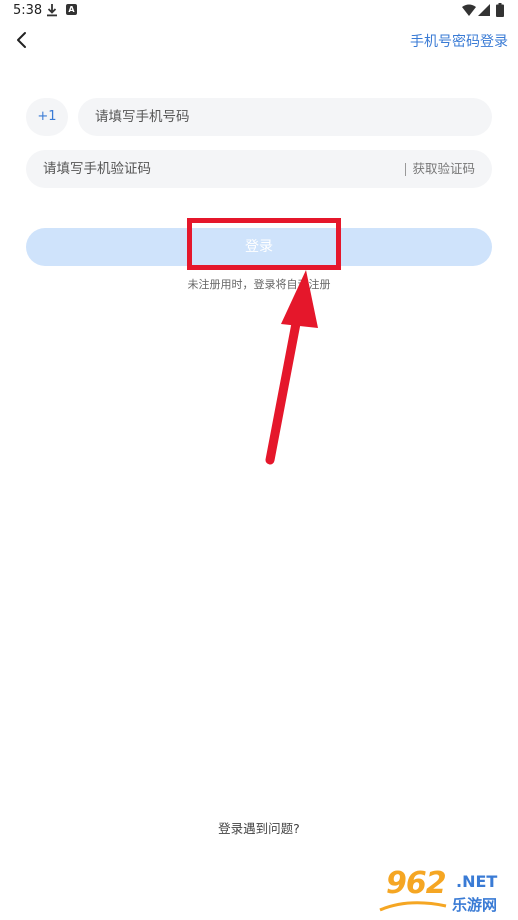 The height and width of the screenshot is (920, 518). I want to click on wifi-icon, so click(469, 10).